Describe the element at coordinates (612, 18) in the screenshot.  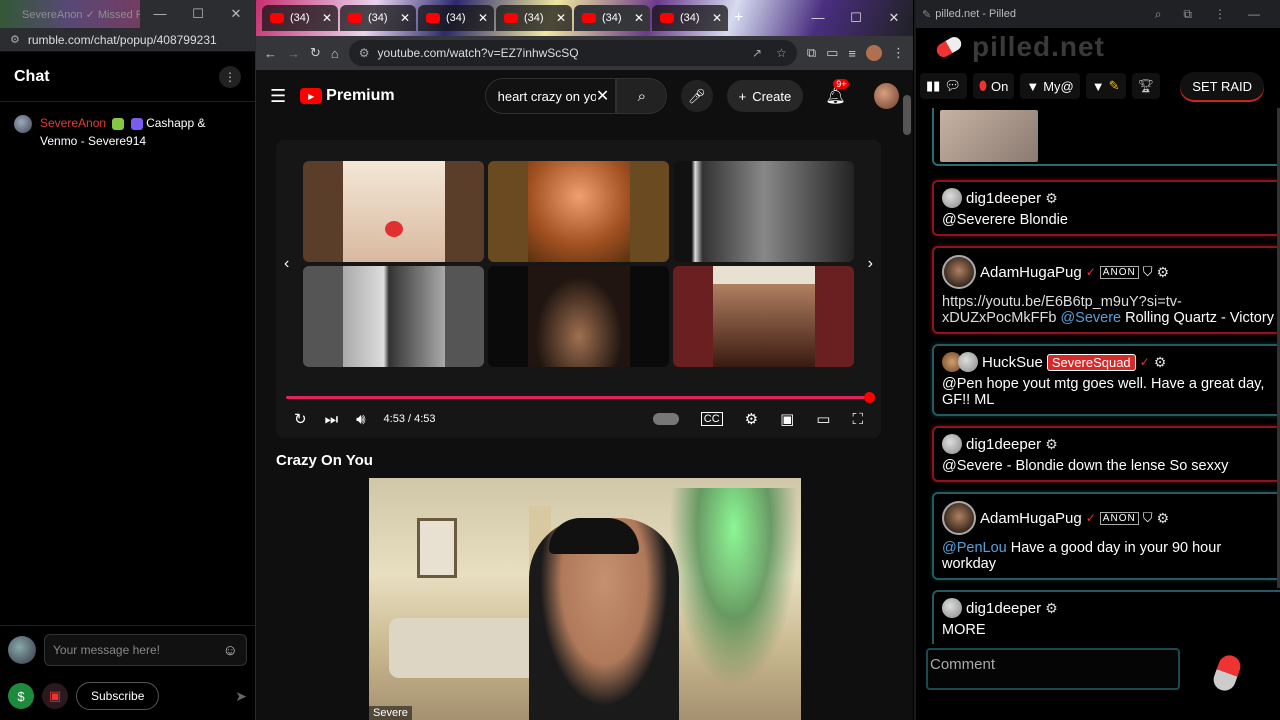
I see `browser-tab-active: (34) ✕` at that location.